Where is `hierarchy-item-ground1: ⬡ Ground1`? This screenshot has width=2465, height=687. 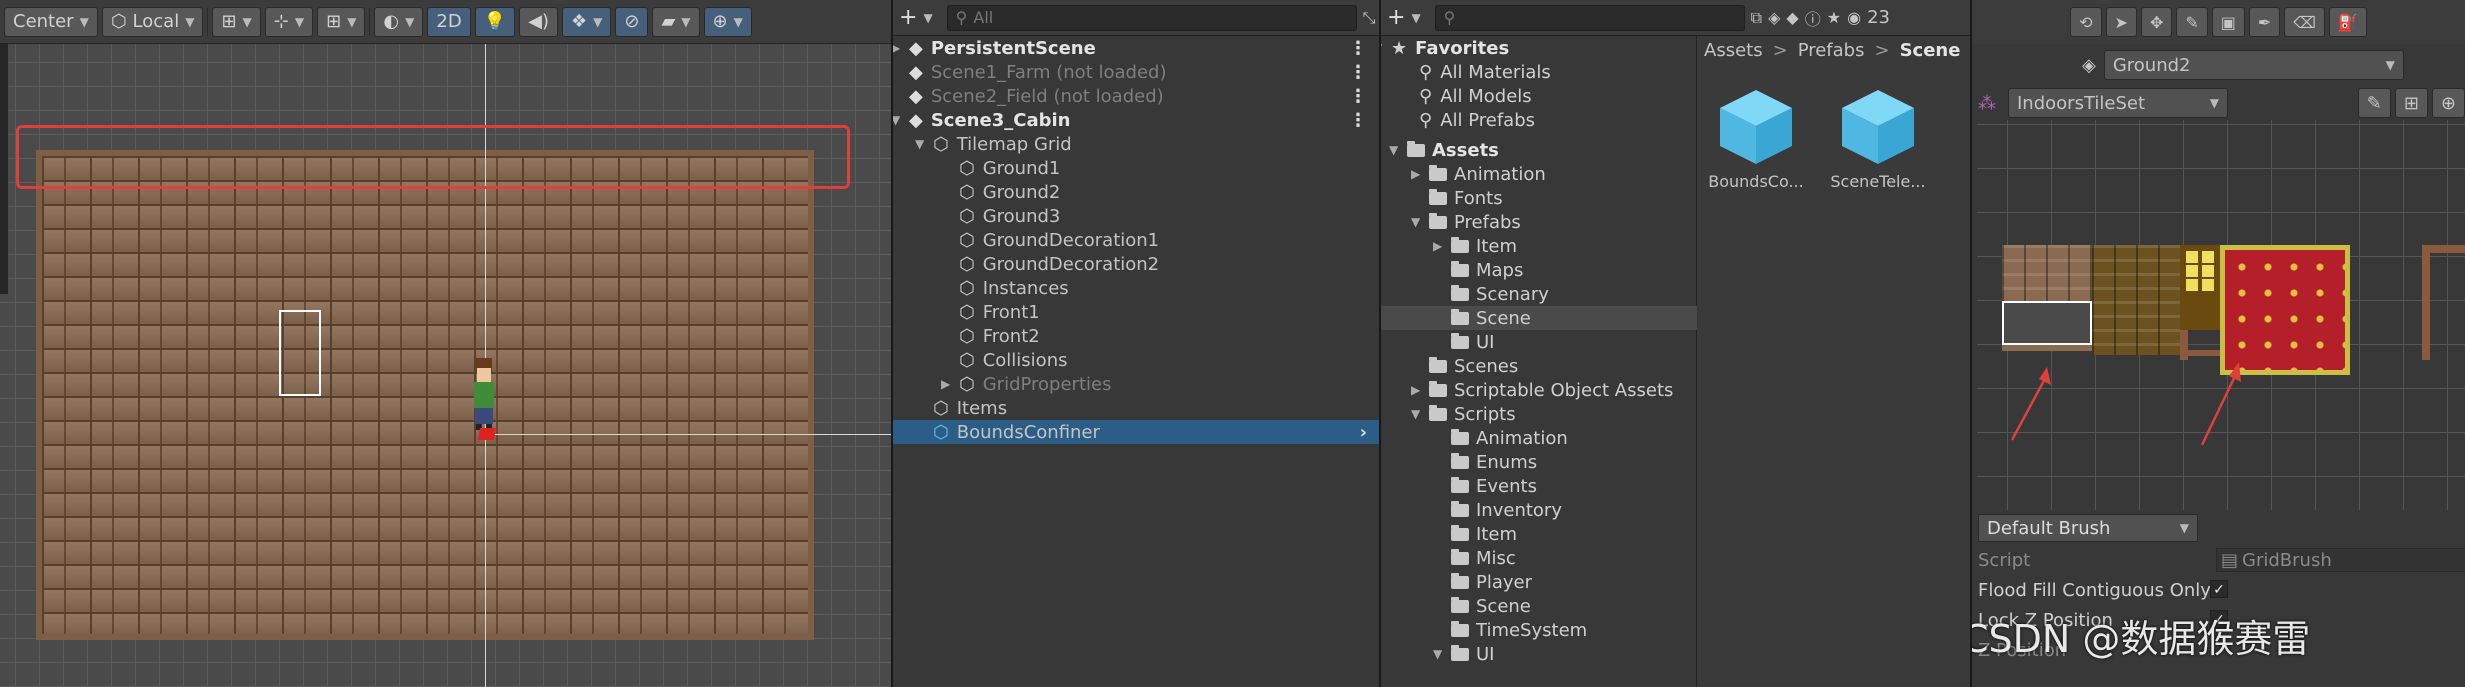
hierarchy-item-ground1: ⬡ Ground1 is located at coordinates (1136, 168).